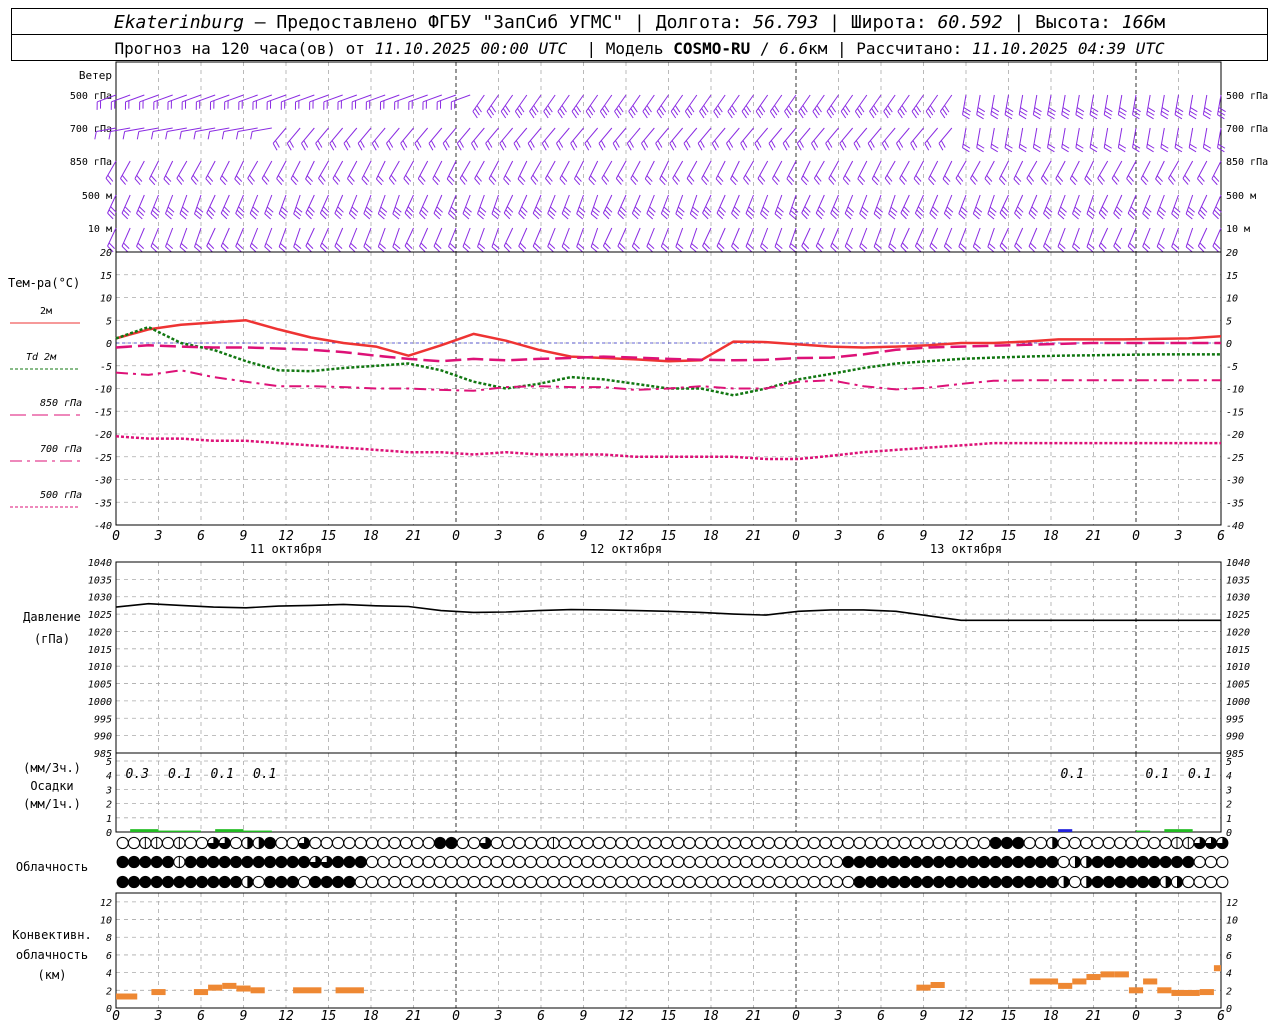  What do you see at coordinates (660, 173) in the screenshot?
I see `wind-barbs` at bounding box center [660, 173].